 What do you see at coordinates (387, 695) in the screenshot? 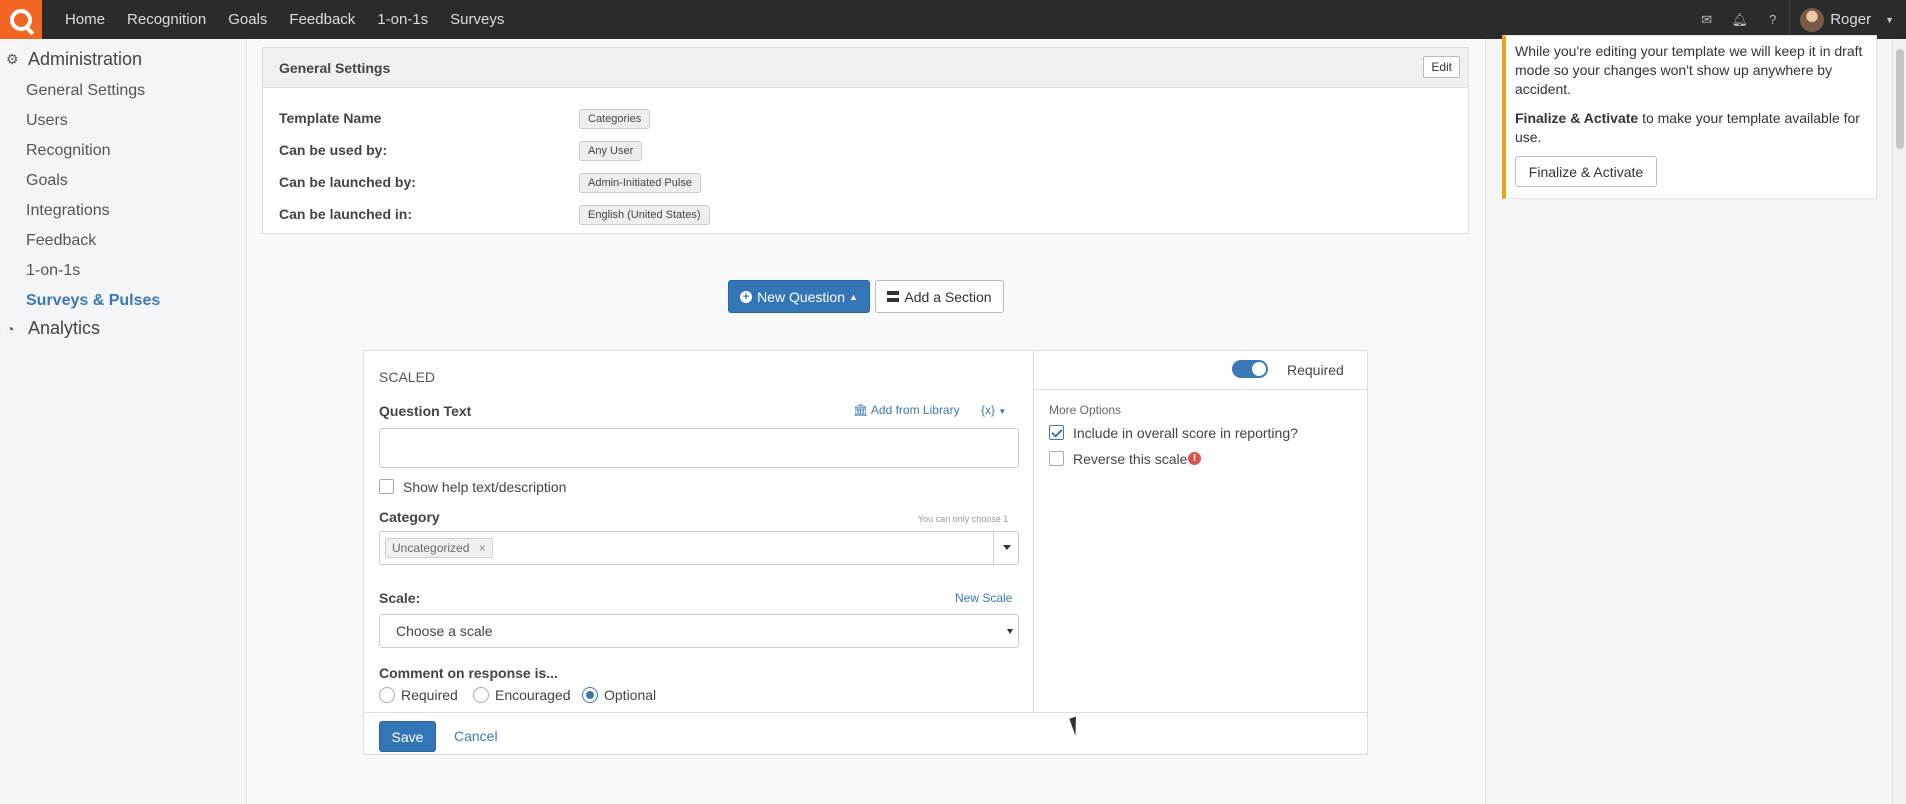
I see `comment-required-radio` at bounding box center [387, 695].